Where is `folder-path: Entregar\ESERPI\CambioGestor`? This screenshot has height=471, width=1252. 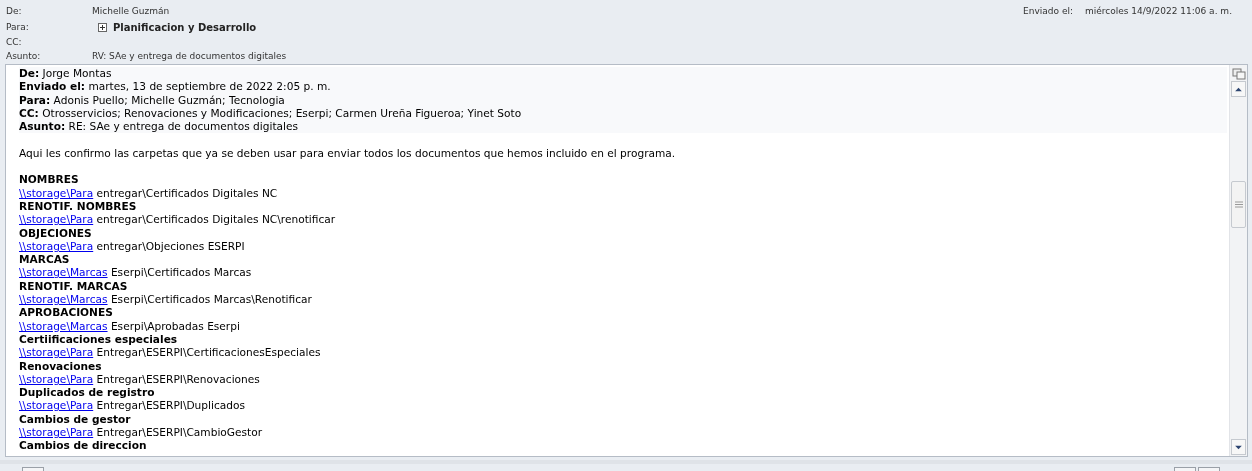
folder-path: Entregar\ESERPI\CambioGestor is located at coordinates (179, 432).